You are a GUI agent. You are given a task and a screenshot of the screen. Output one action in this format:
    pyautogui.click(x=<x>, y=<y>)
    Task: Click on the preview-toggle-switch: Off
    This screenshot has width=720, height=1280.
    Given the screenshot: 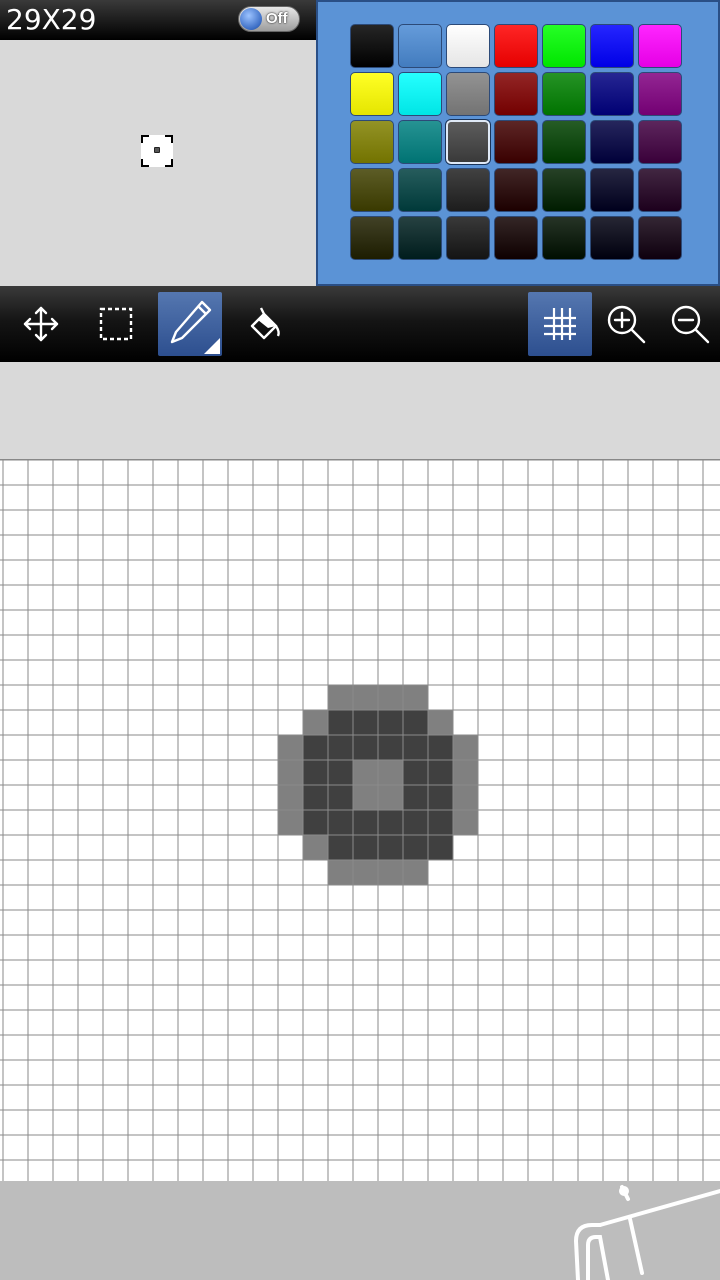 What is the action you would take?
    pyautogui.click(x=269, y=19)
    